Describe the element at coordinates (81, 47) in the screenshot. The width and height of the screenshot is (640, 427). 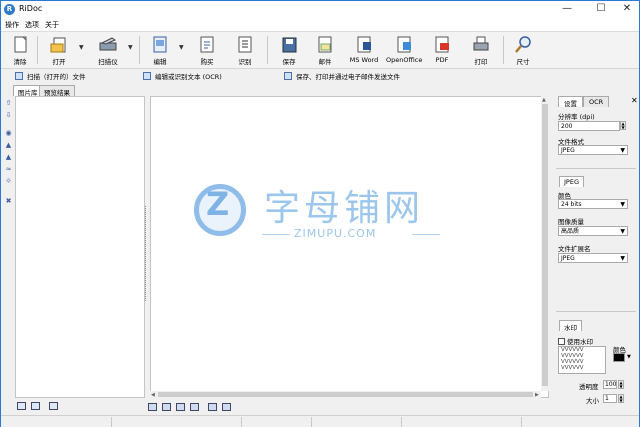
I see `open-dropdown-icon: ▼` at that location.